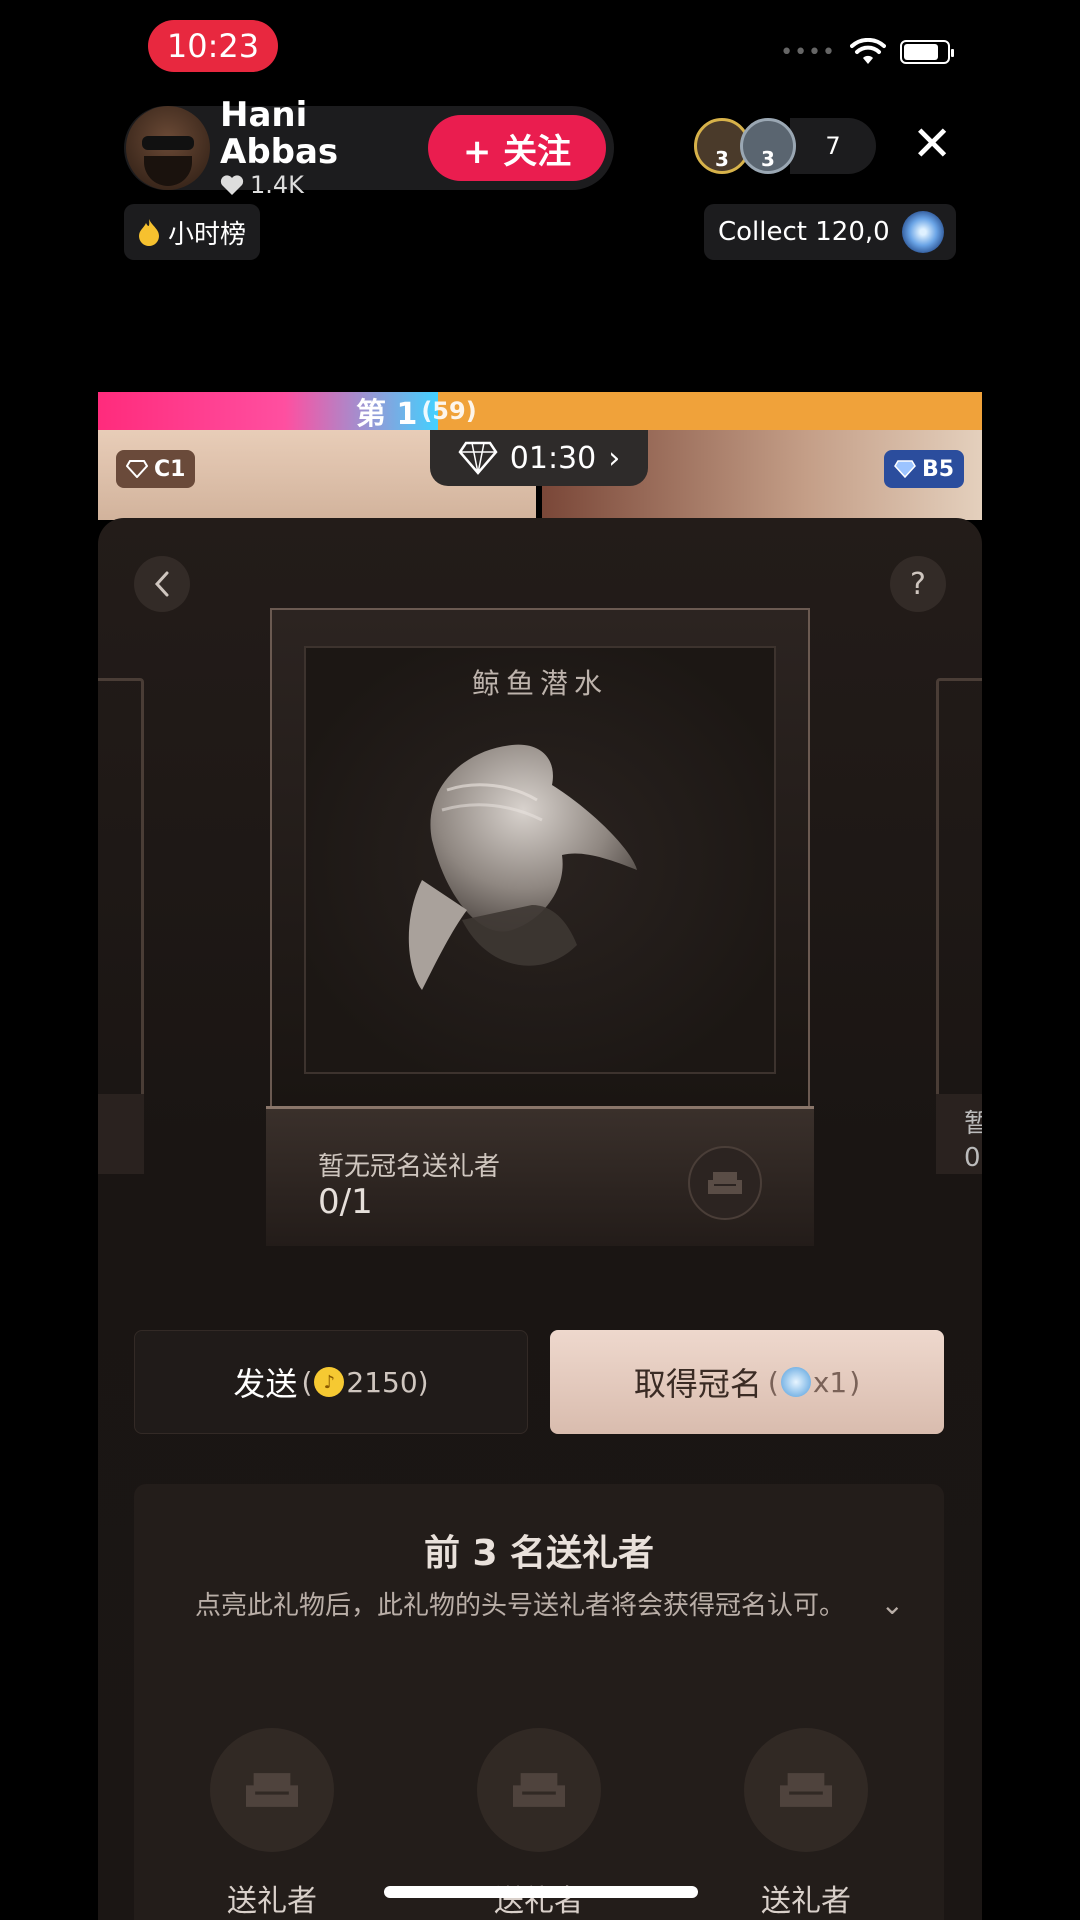  I want to click on viewer-avatar: 3, so click(768, 146).